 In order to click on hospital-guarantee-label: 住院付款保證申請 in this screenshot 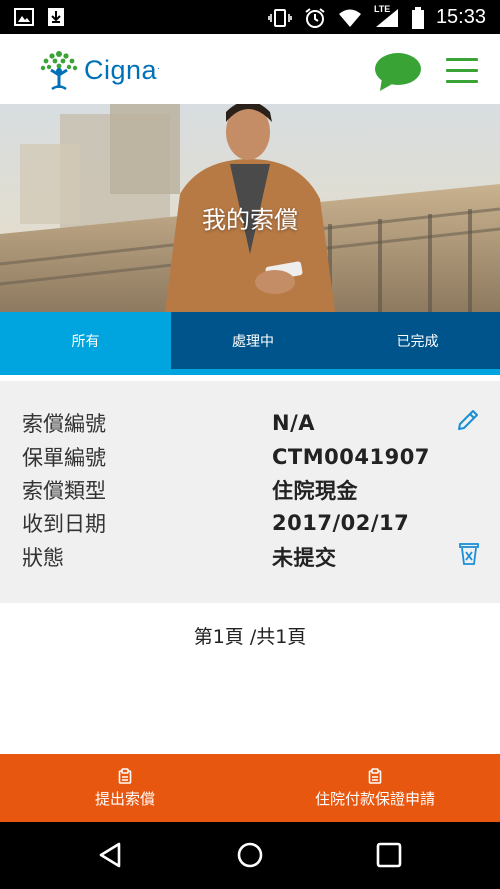, I will do `click(374, 798)`.